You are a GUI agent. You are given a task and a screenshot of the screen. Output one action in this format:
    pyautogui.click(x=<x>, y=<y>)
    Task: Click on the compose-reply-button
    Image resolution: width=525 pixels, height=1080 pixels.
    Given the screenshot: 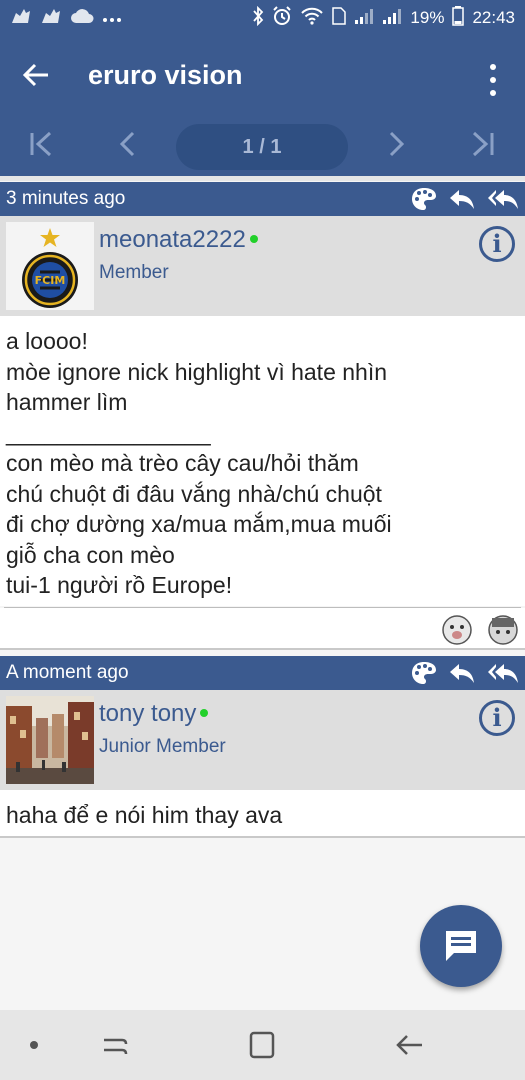 What is the action you would take?
    pyautogui.click(x=461, y=946)
    